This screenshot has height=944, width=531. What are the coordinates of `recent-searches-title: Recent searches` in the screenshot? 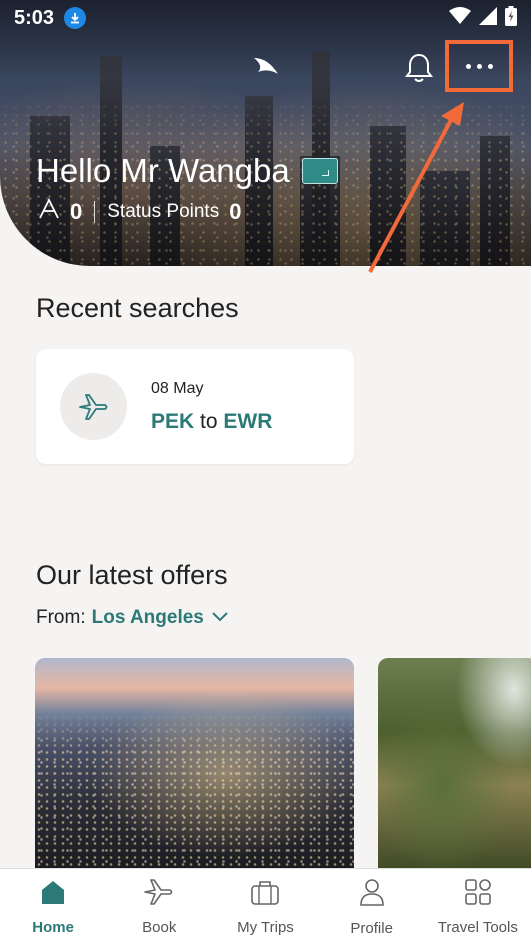 It's located at (137, 308).